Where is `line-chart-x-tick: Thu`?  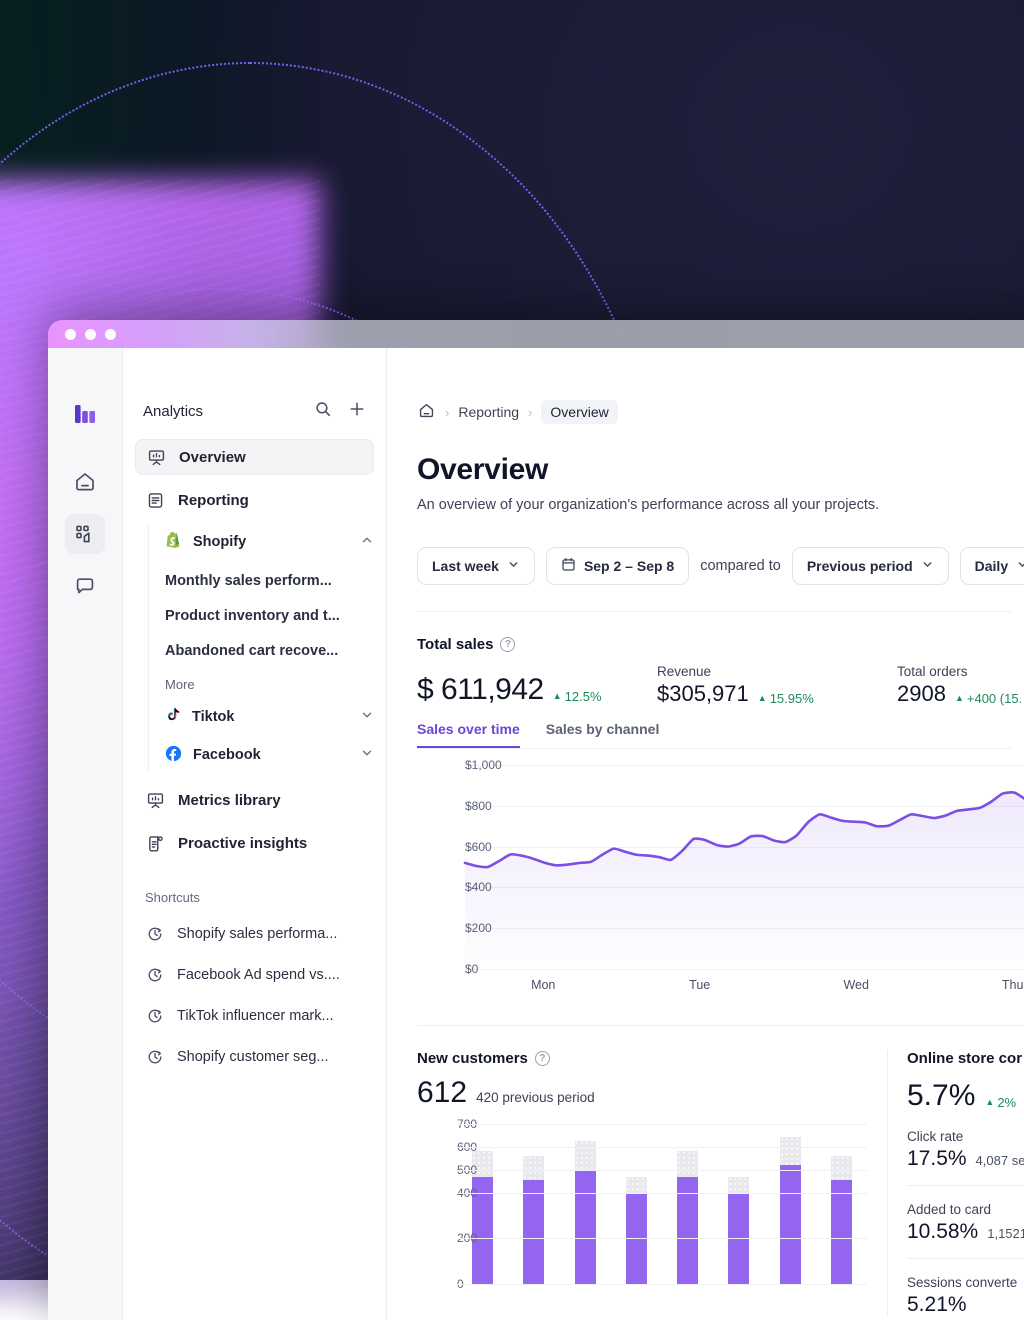 line-chart-x-tick: Thu is located at coordinates (1013, 985).